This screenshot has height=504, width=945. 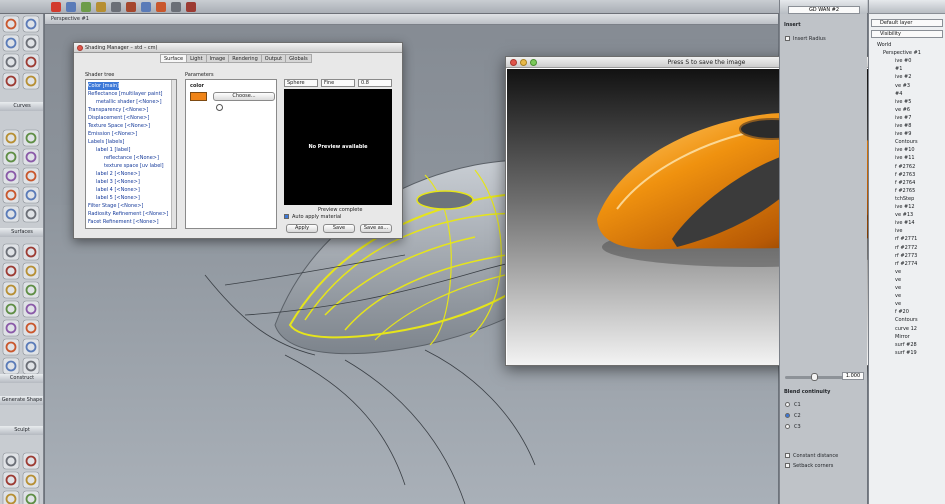 I want to click on shader-tree-item: metallic shader [<None>], so click(x=129, y=102).